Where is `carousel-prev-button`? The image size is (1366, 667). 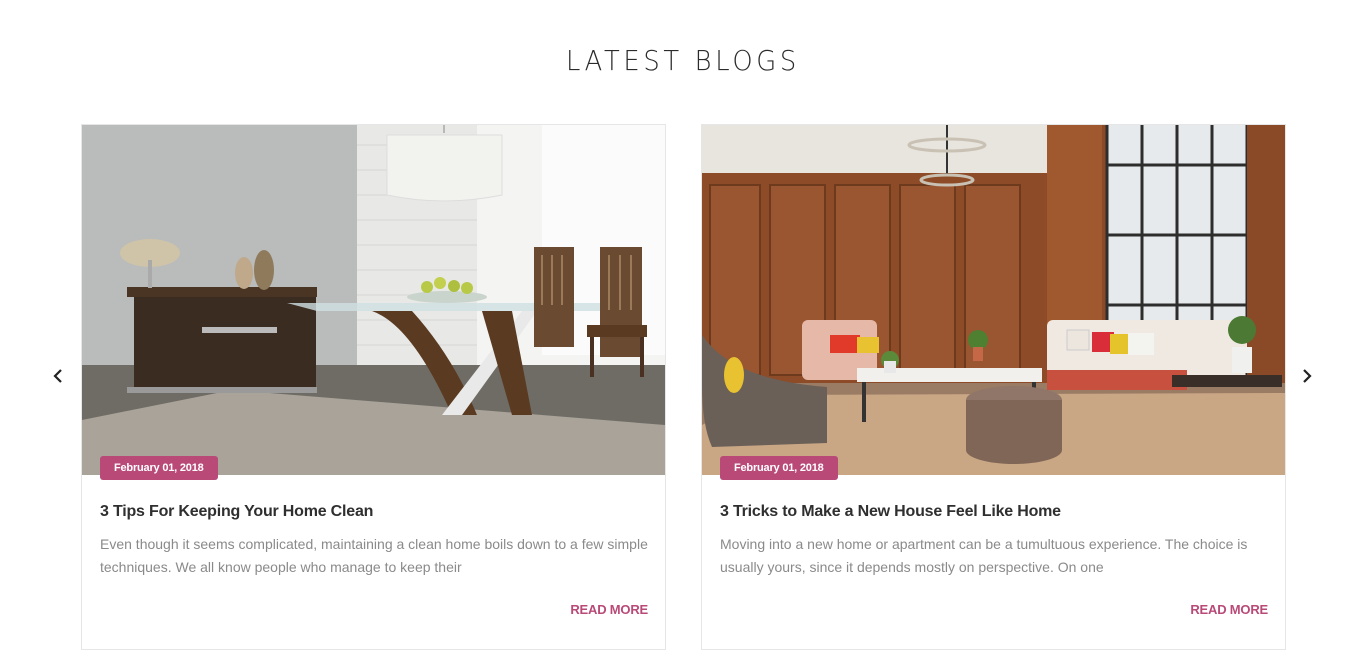 carousel-prev-button is located at coordinates (58, 376).